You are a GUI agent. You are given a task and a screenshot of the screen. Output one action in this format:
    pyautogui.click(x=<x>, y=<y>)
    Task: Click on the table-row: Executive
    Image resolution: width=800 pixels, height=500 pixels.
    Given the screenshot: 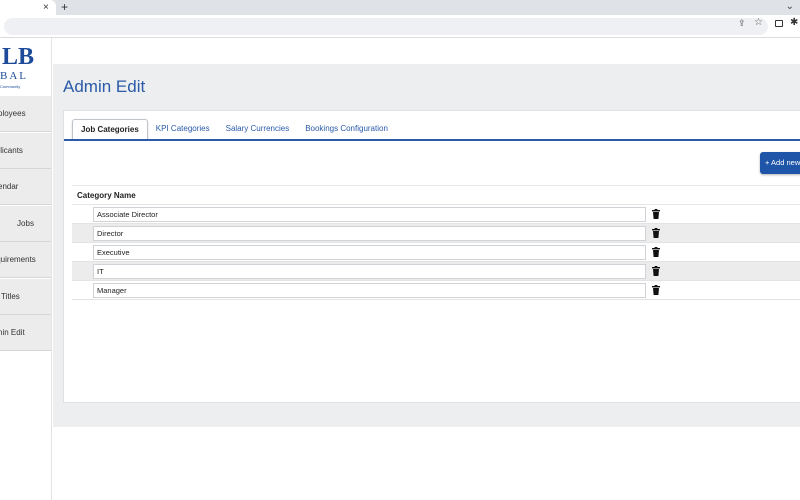 What is the action you would take?
    pyautogui.click(x=436, y=252)
    